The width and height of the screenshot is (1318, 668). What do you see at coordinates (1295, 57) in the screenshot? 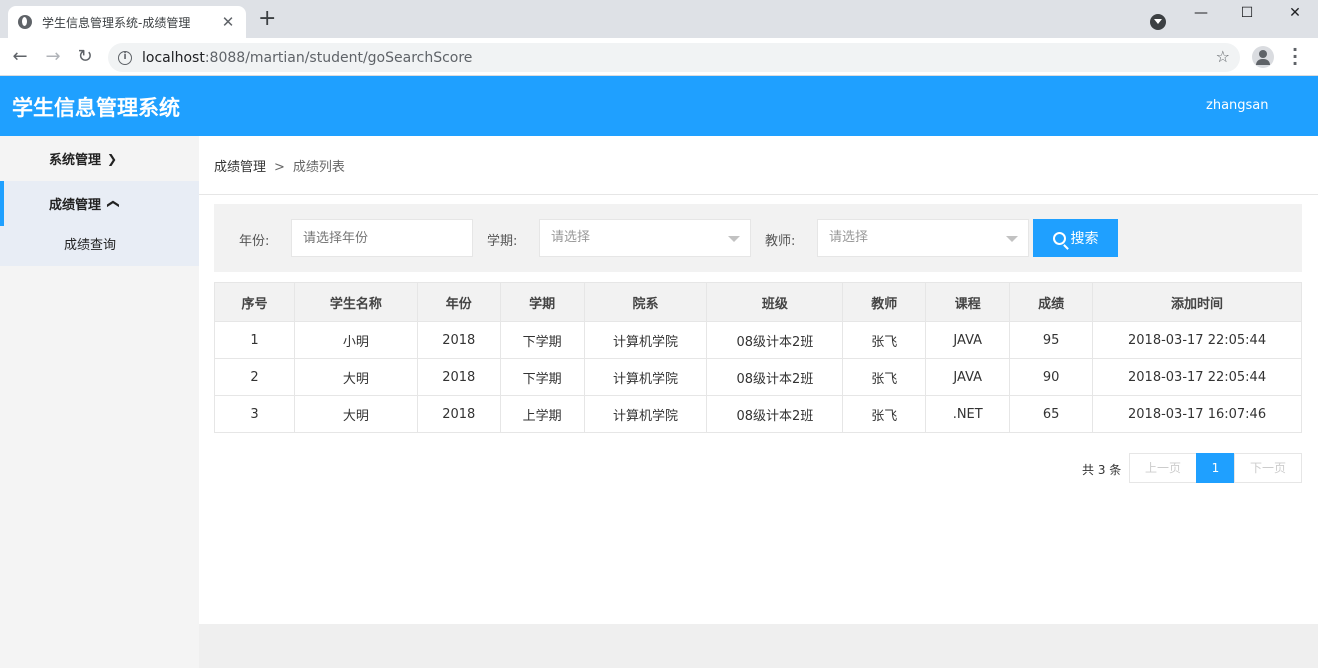
I see `browser-menu-icon: · · ·` at bounding box center [1295, 57].